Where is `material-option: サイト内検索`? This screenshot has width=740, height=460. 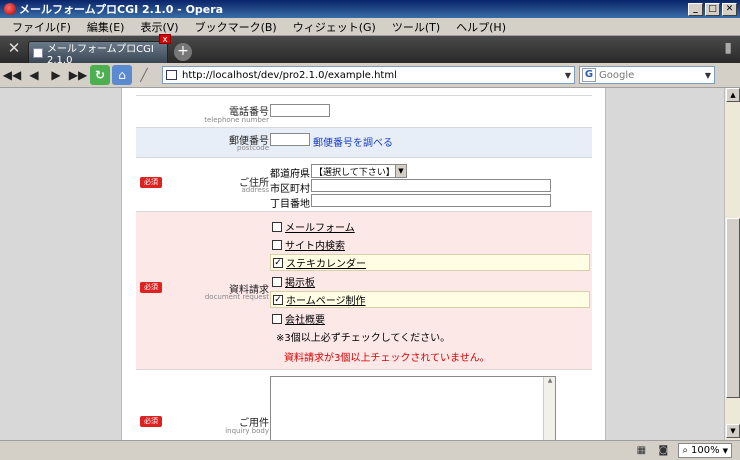
material-option: サイト内検索 is located at coordinates (307, 244).